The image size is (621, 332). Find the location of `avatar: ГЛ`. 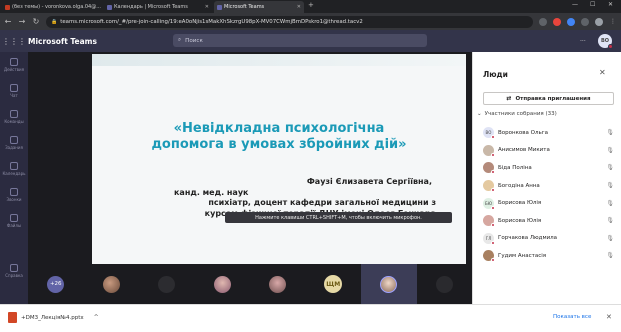

avatar: ГЛ is located at coordinates (489, 238).